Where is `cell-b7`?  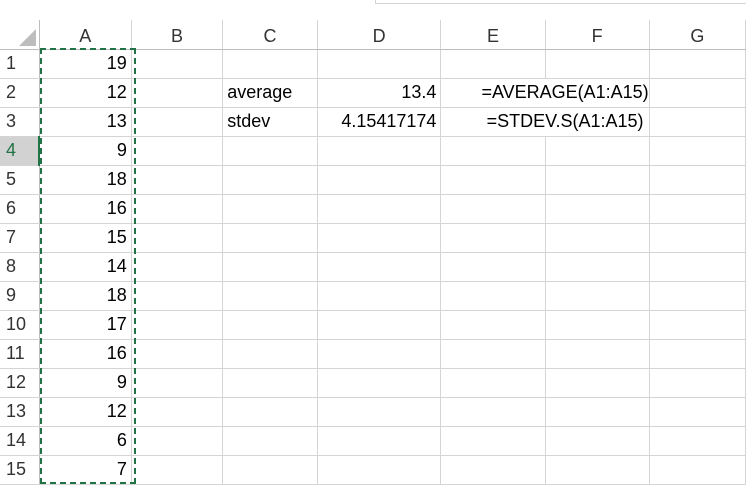
cell-b7 is located at coordinates (177, 238).